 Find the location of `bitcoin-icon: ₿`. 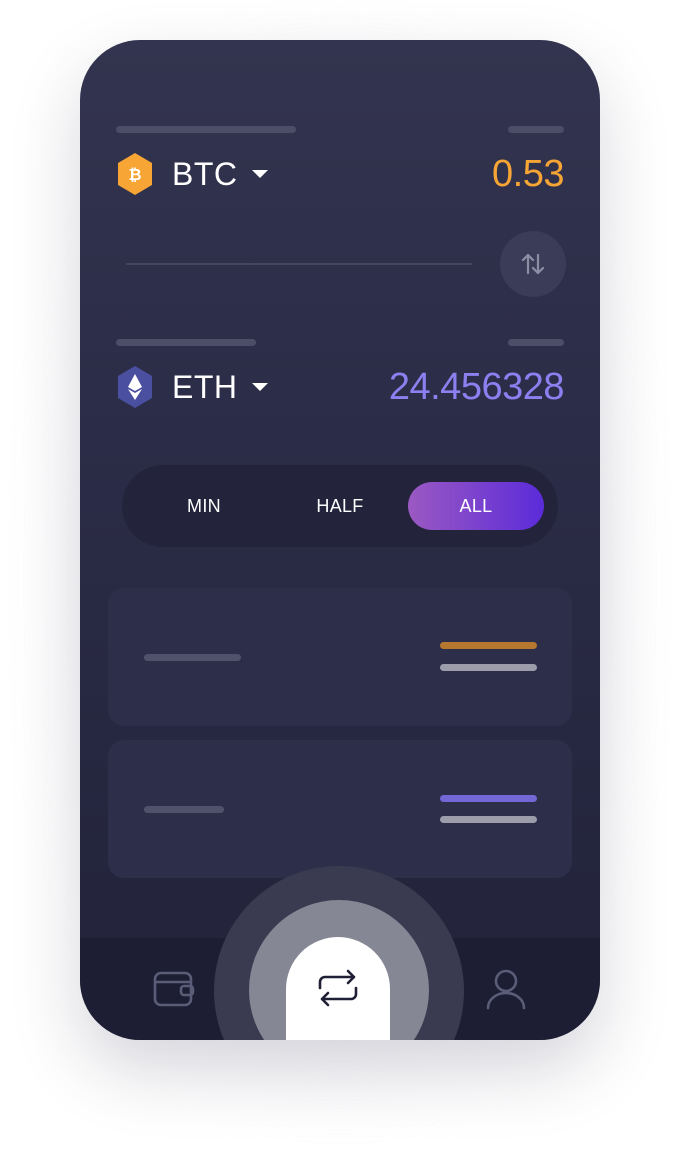

bitcoin-icon: ₿ is located at coordinates (135, 174).